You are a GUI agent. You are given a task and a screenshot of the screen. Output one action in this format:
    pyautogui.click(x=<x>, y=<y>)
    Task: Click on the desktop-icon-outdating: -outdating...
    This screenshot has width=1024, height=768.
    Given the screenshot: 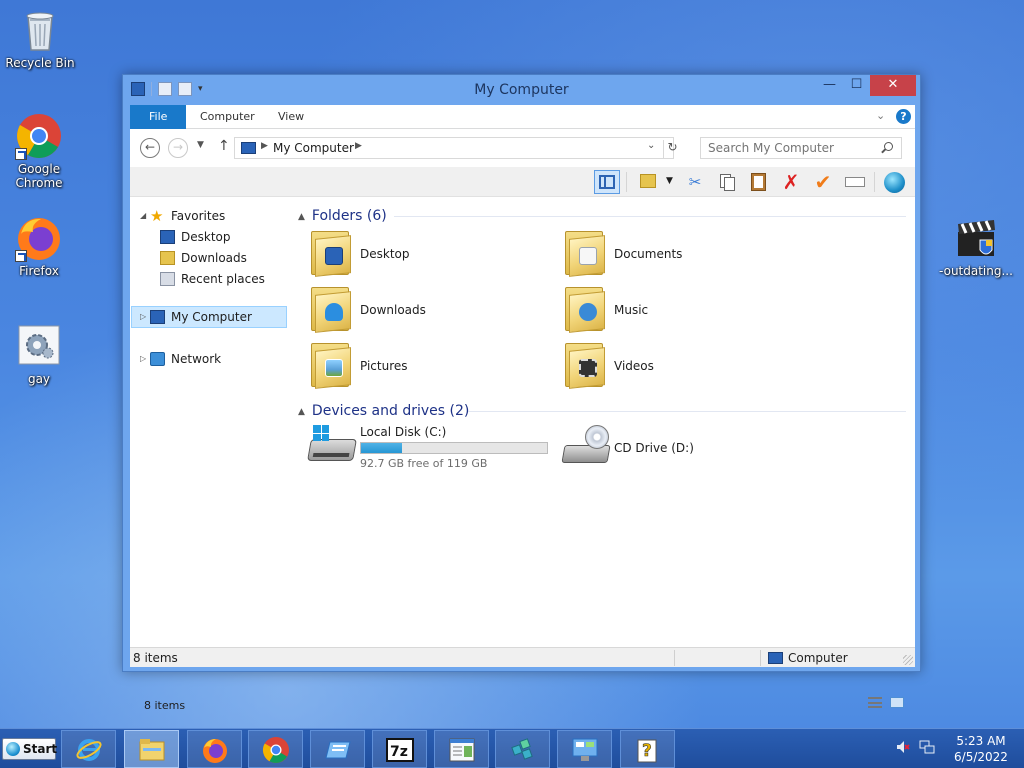 What is the action you would take?
    pyautogui.click(x=976, y=246)
    